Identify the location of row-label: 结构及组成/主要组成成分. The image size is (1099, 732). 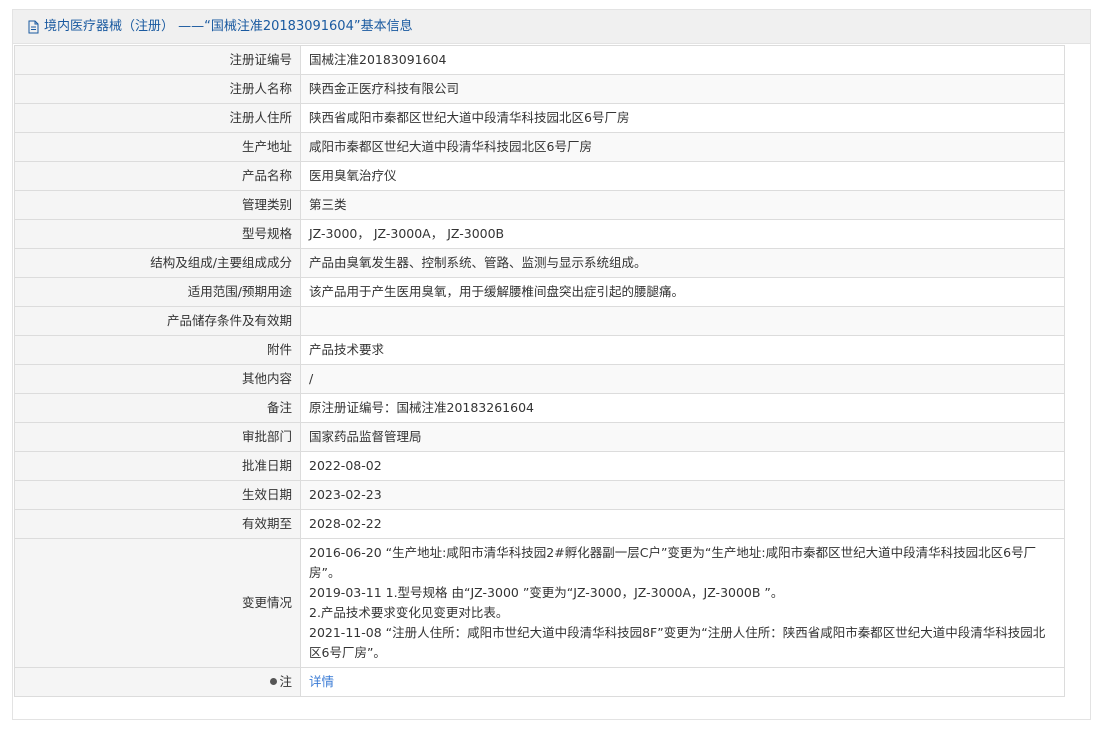
(157, 263).